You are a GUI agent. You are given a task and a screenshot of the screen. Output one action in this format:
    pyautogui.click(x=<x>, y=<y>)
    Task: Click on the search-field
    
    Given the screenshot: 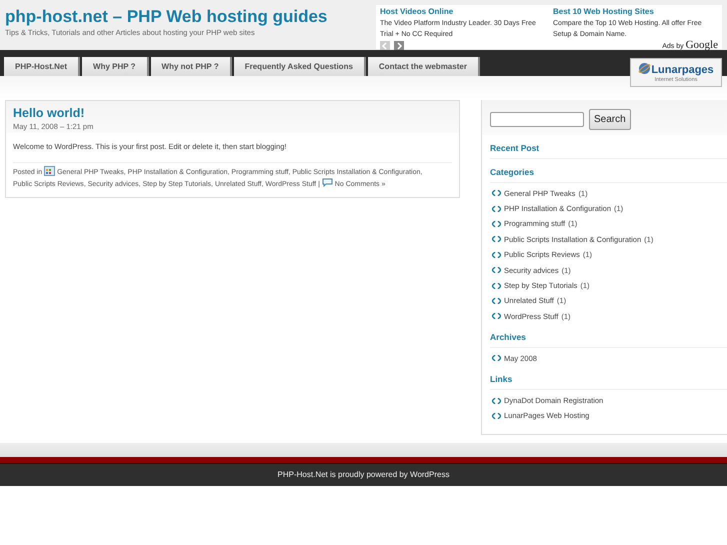 What is the action you would take?
    pyautogui.click(x=537, y=119)
    